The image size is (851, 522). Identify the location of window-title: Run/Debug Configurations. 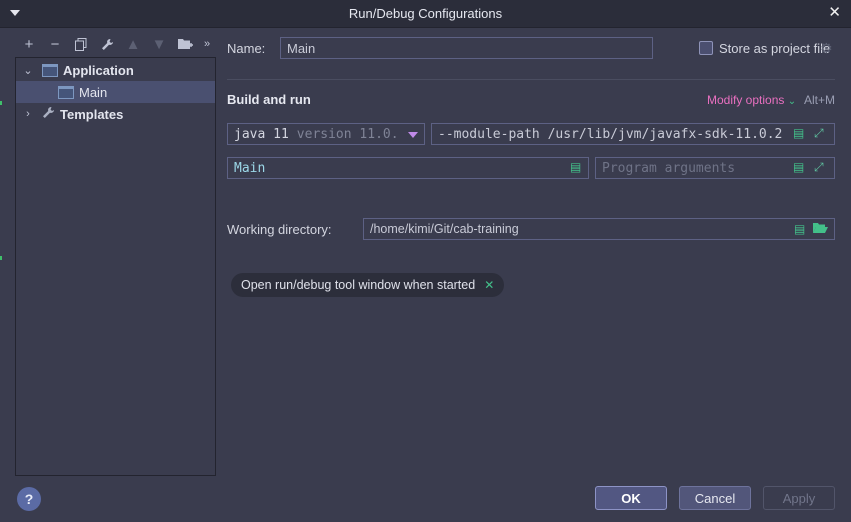
(425, 13).